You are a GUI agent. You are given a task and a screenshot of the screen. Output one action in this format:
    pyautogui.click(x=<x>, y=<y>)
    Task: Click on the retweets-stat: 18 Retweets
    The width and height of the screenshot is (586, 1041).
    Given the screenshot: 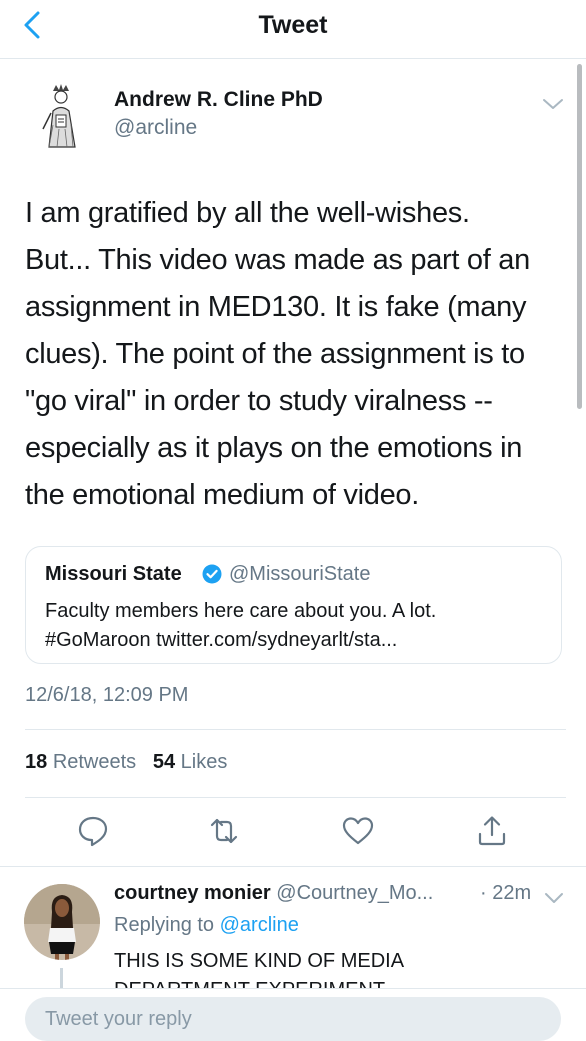 What is the action you would take?
    pyautogui.click(x=80, y=762)
    